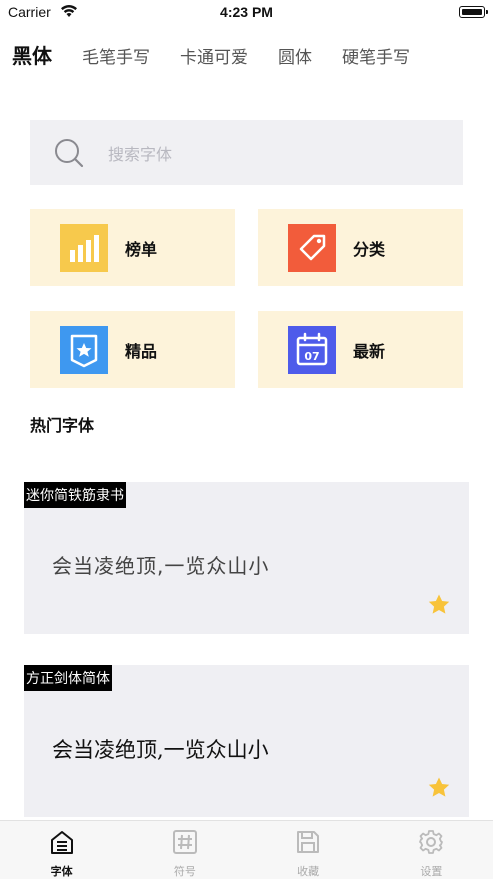  What do you see at coordinates (473, 12) in the screenshot?
I see `battery-icon` at bounding box center [473, 12].